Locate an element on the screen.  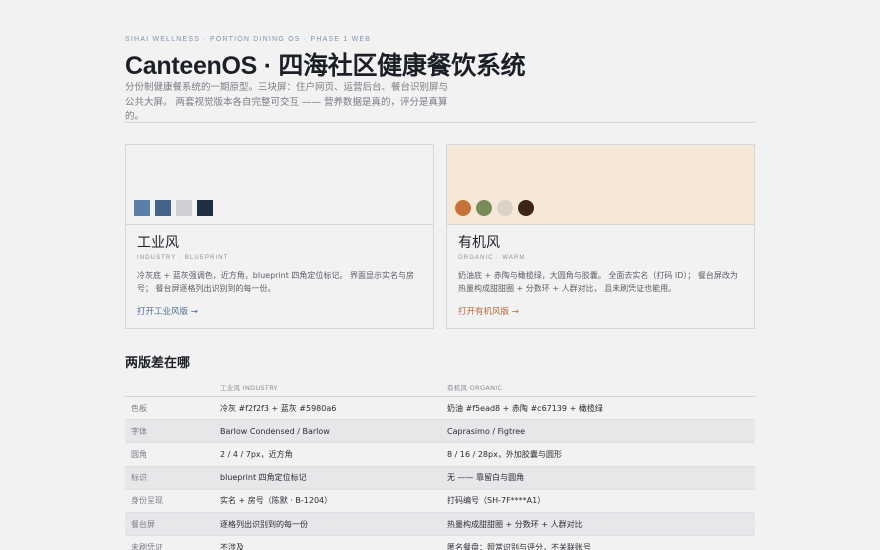
compare-table-header: 工业风 INDUSTRY 有机风 ORGANIC is located at coordinates (440, 387).